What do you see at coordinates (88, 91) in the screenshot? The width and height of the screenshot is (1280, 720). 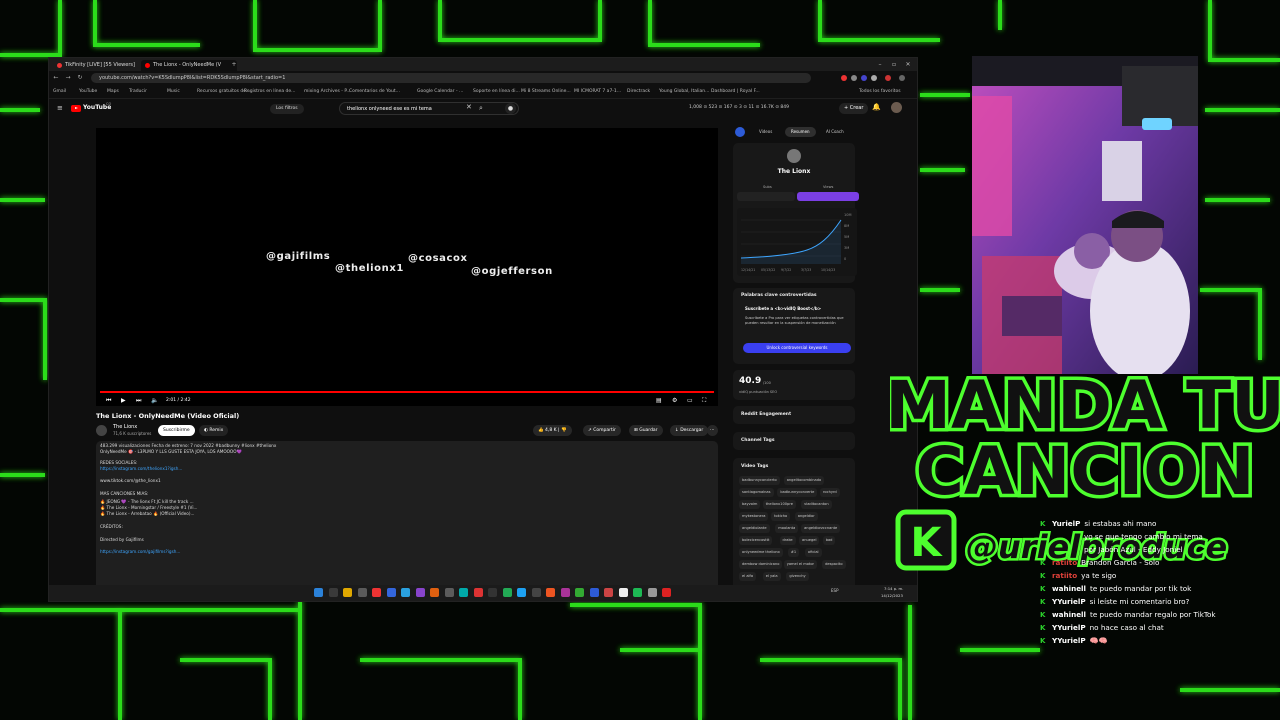 I see `bookmark-item: YouTube` at bounding box center [88, 91].